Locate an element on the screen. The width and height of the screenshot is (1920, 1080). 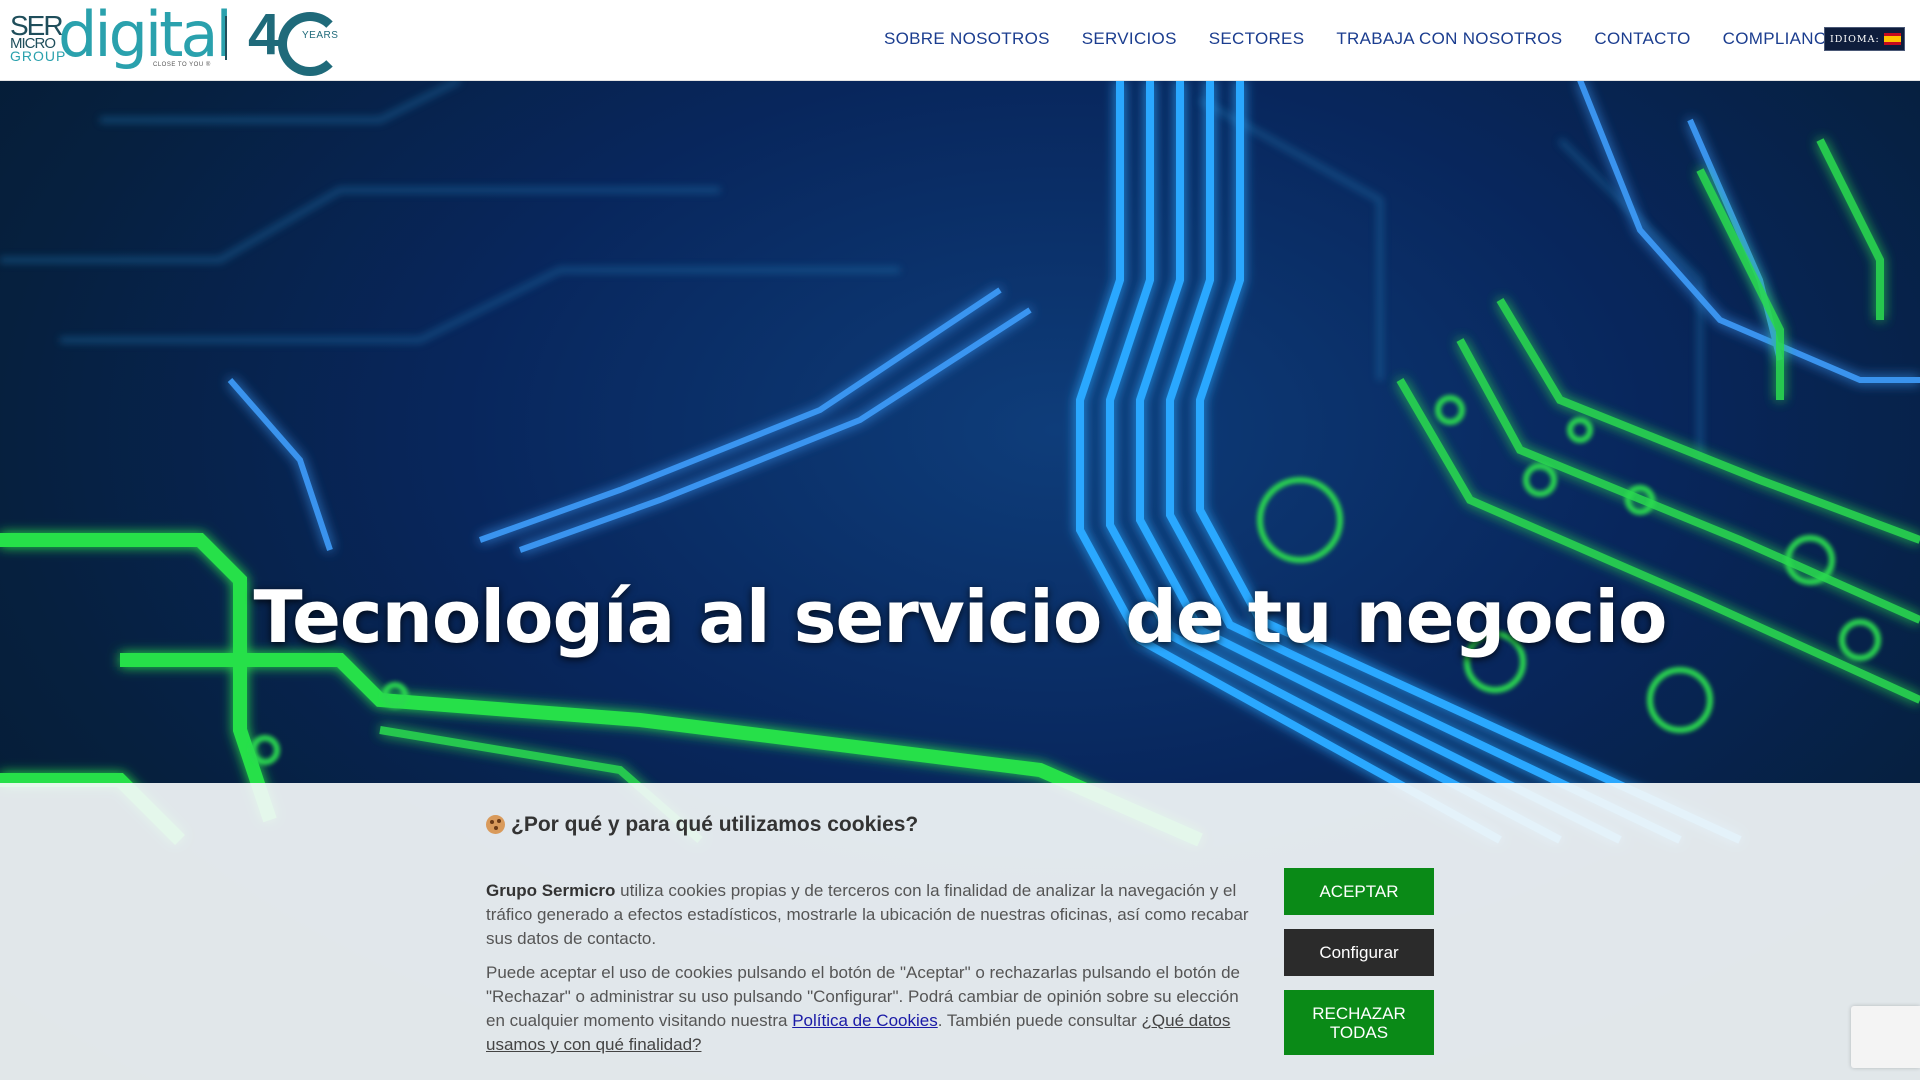
cookie-icon is located at coordinates (495, 824).